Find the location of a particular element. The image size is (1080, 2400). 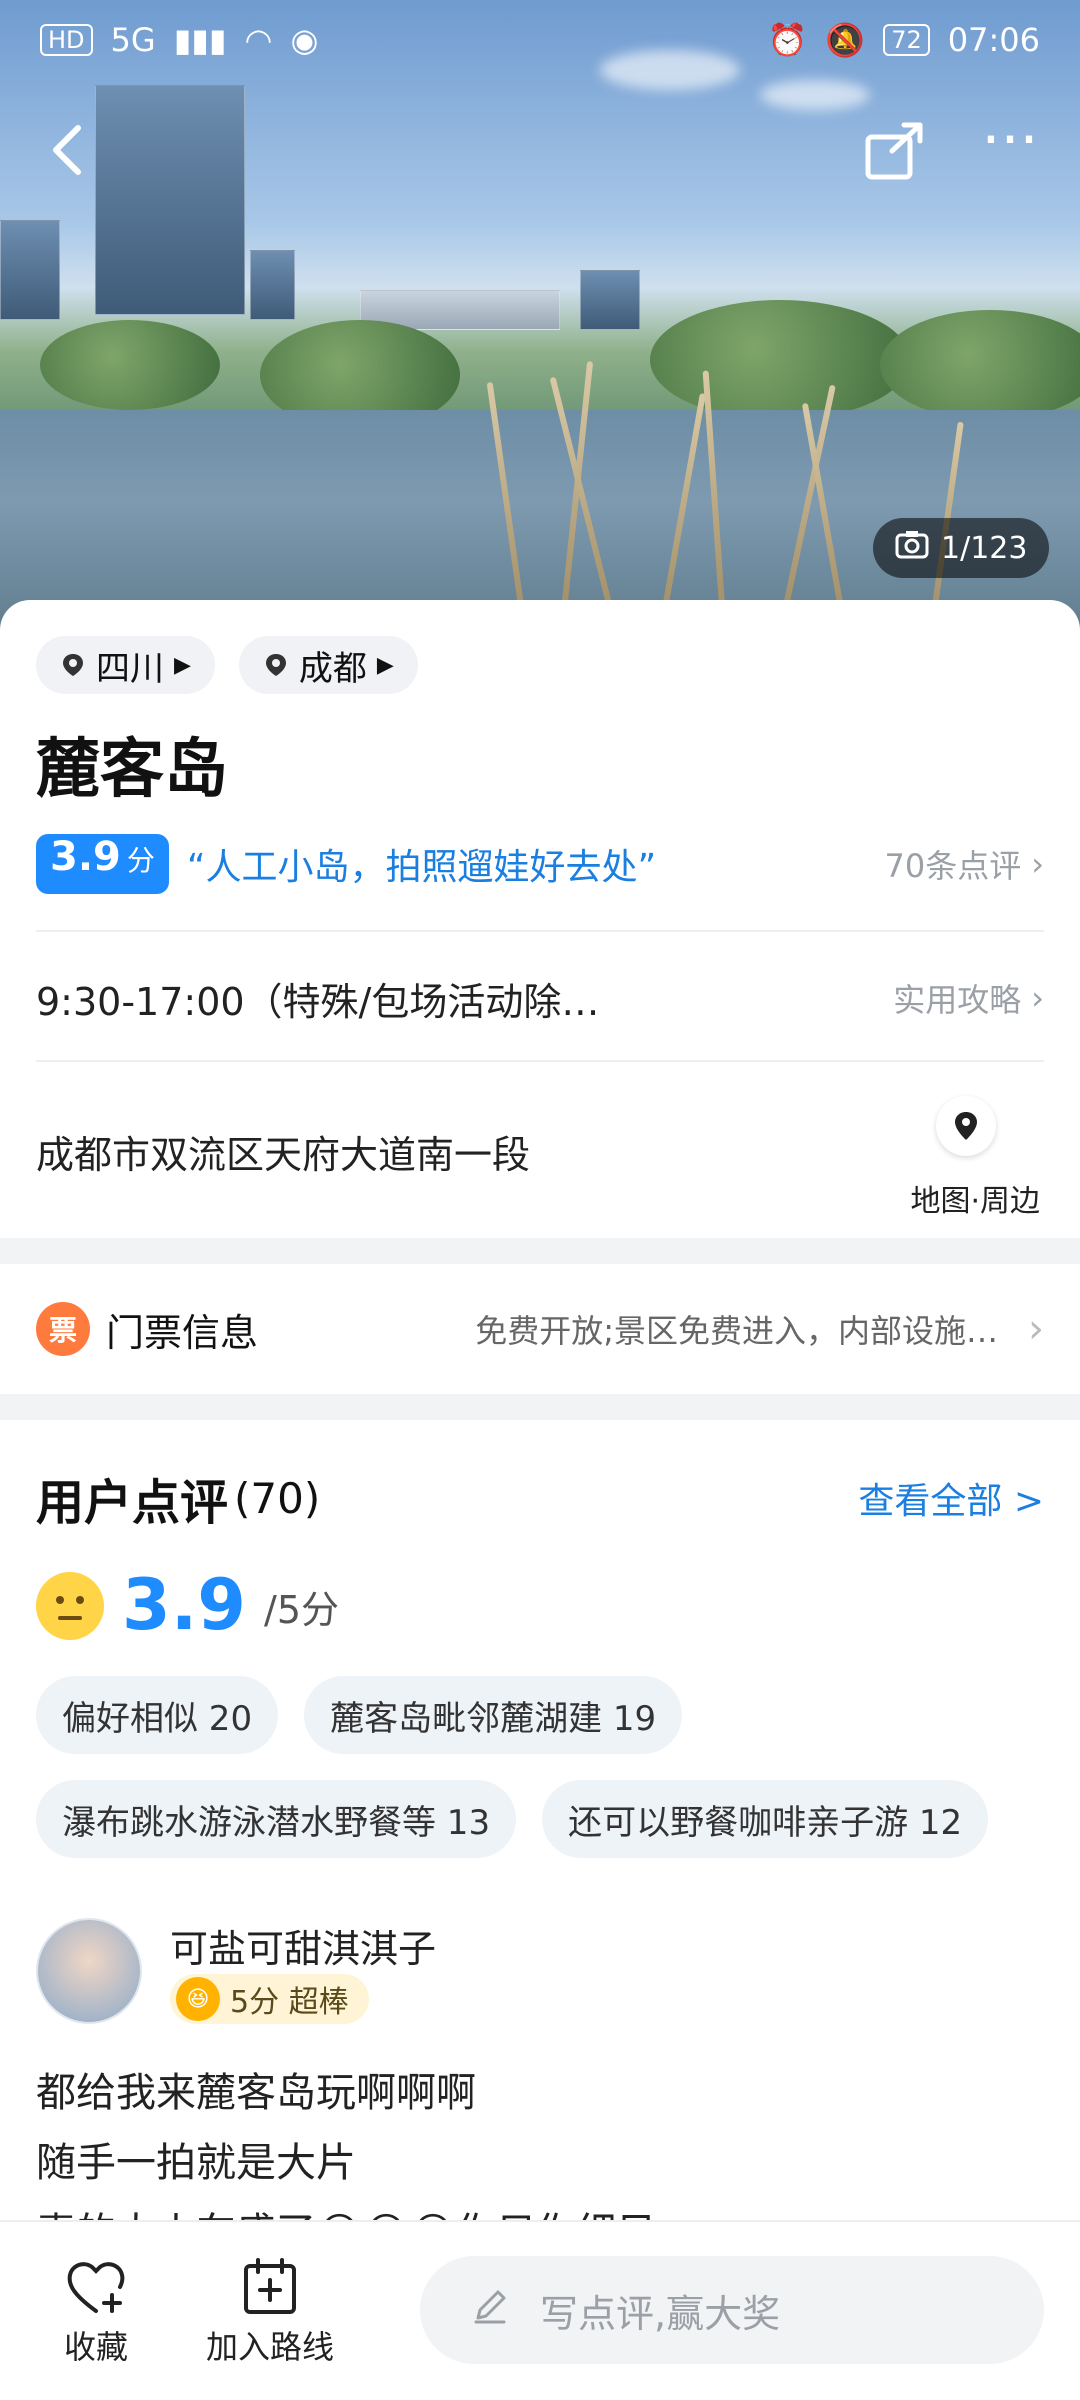

favorite-button: 收藏 is located at coordinates (96, 2310).